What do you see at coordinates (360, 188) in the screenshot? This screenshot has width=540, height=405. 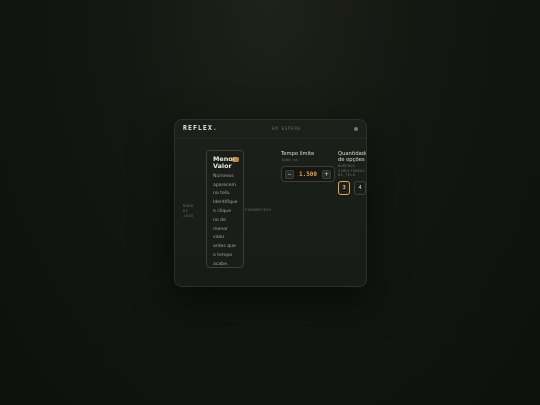 I see `quantity-option-4: 4` at bounding box center [360, 188].